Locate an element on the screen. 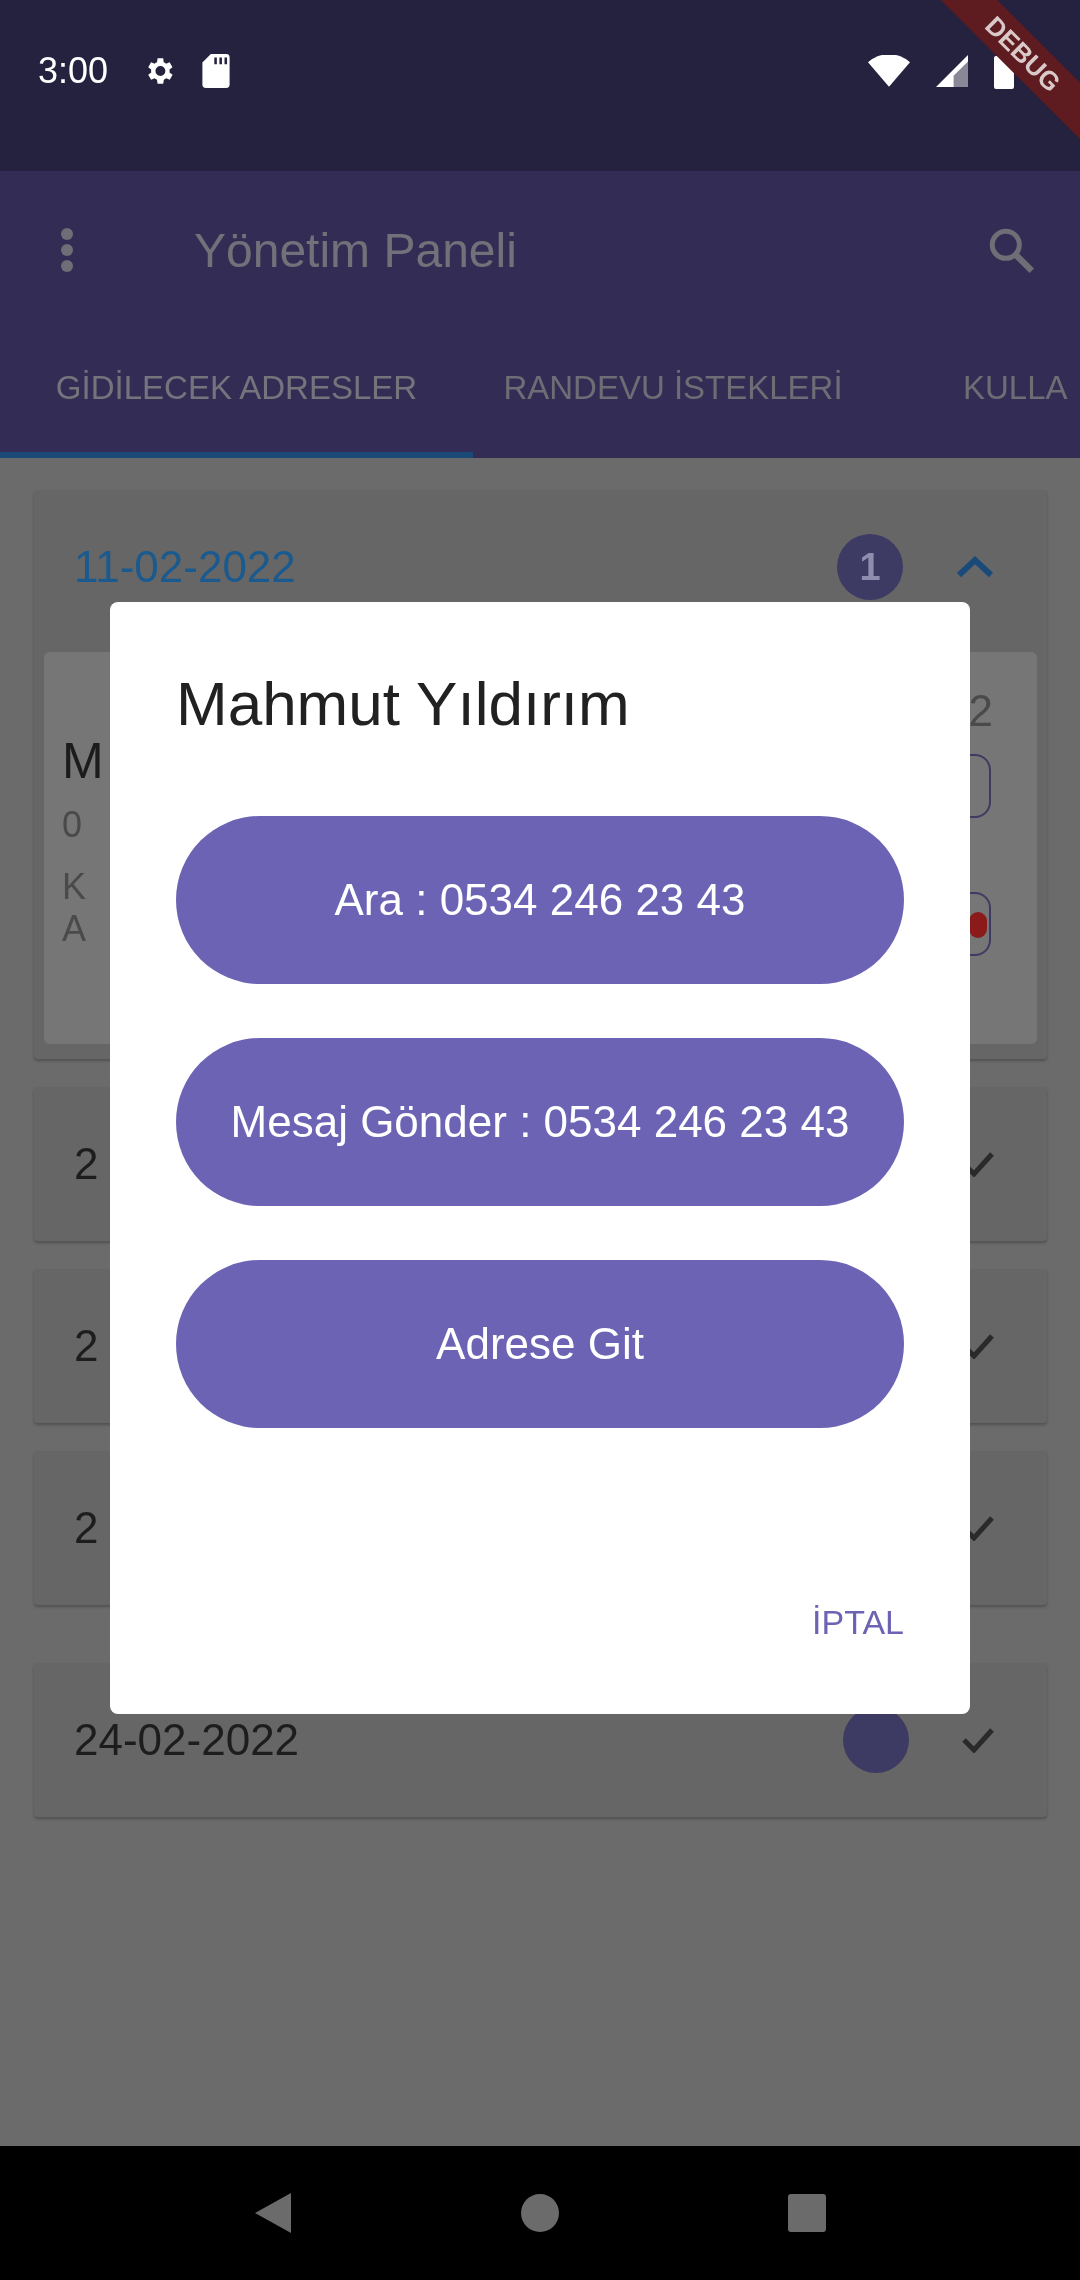  signal-icon is located at coordinates (952, 70).